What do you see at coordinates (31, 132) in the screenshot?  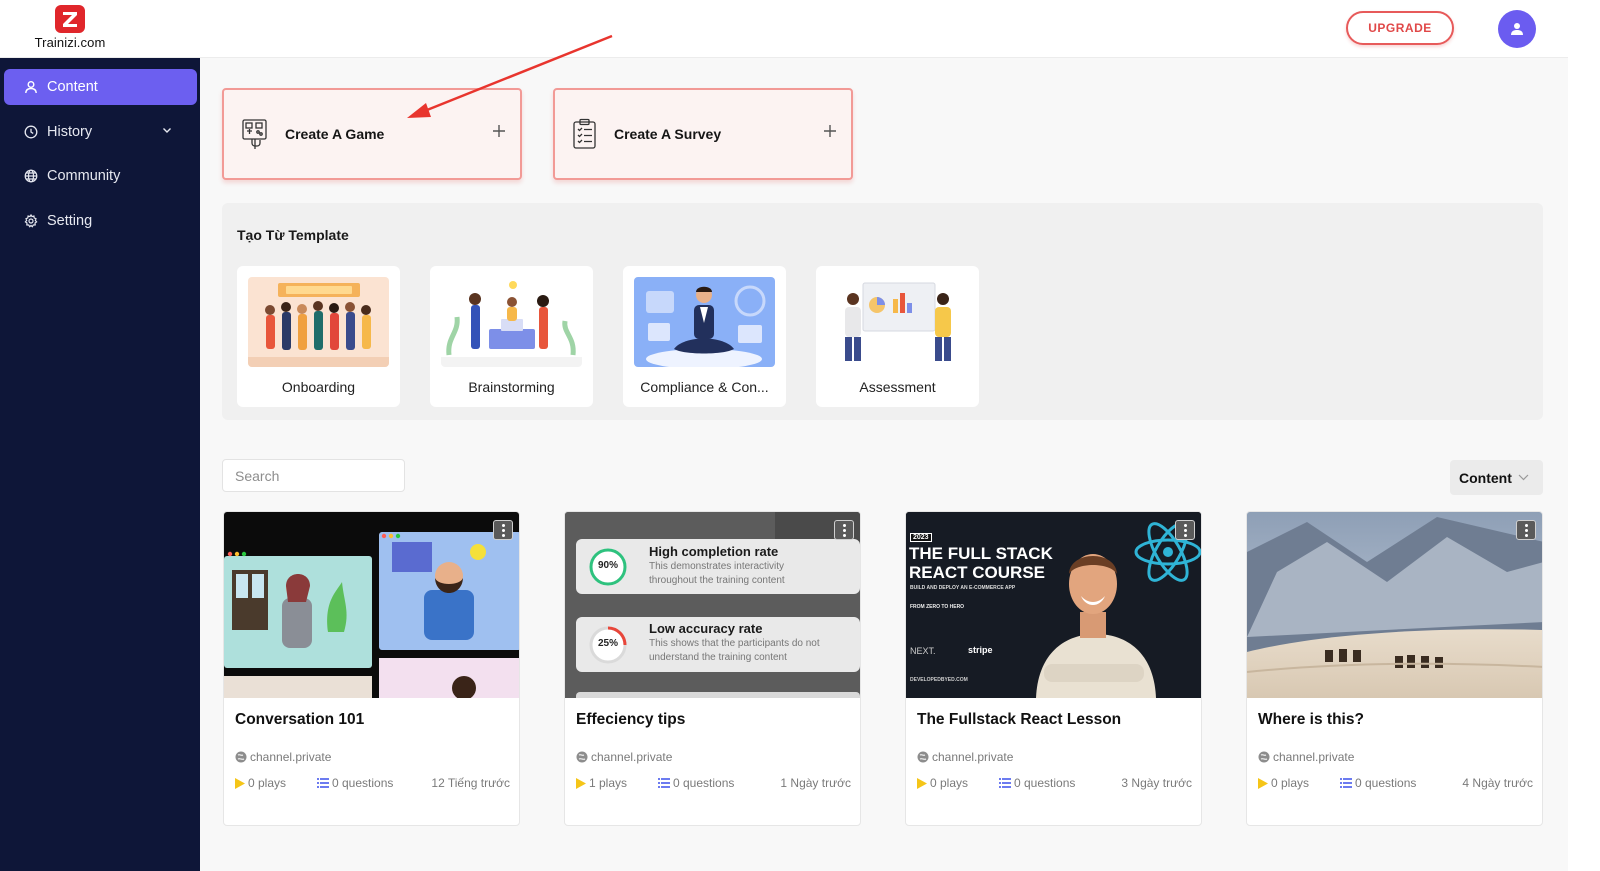 I see `clock-icon` at bounding box center [31, 132].